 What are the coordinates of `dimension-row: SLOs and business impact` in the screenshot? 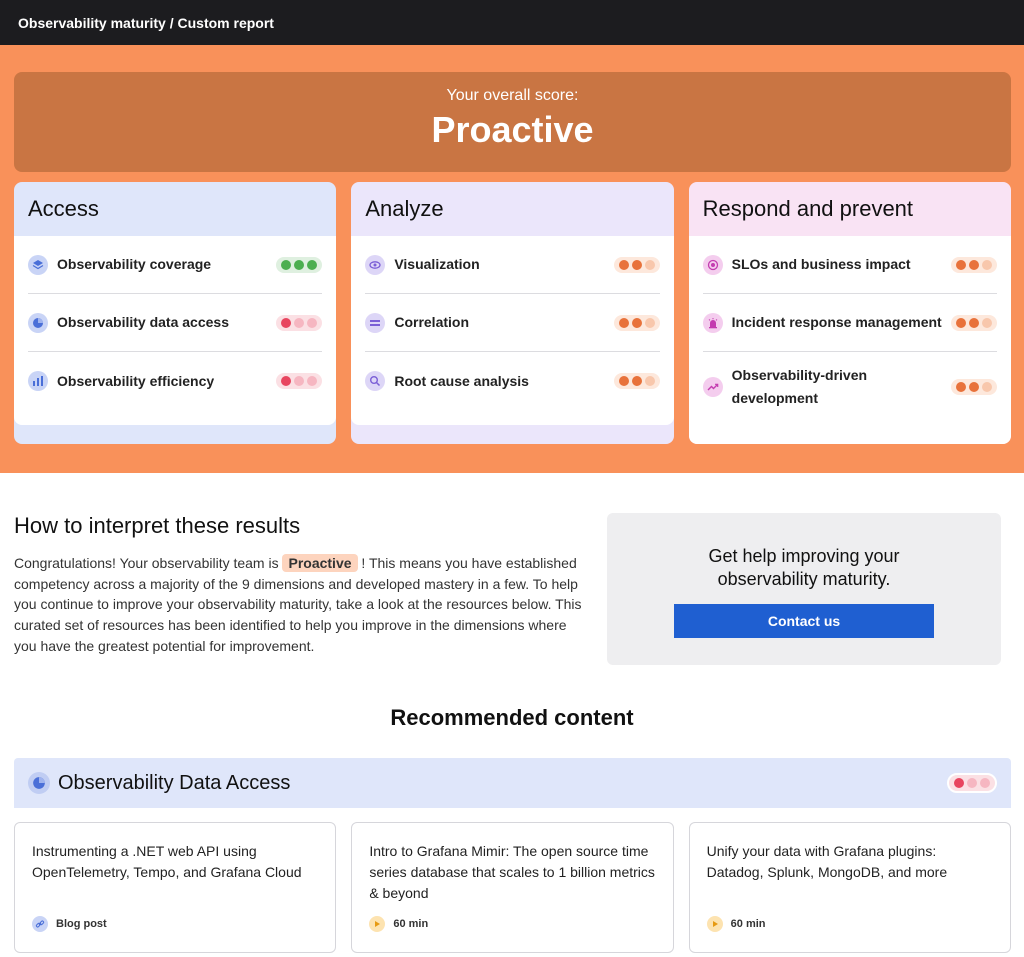 It's located at (849, 265).